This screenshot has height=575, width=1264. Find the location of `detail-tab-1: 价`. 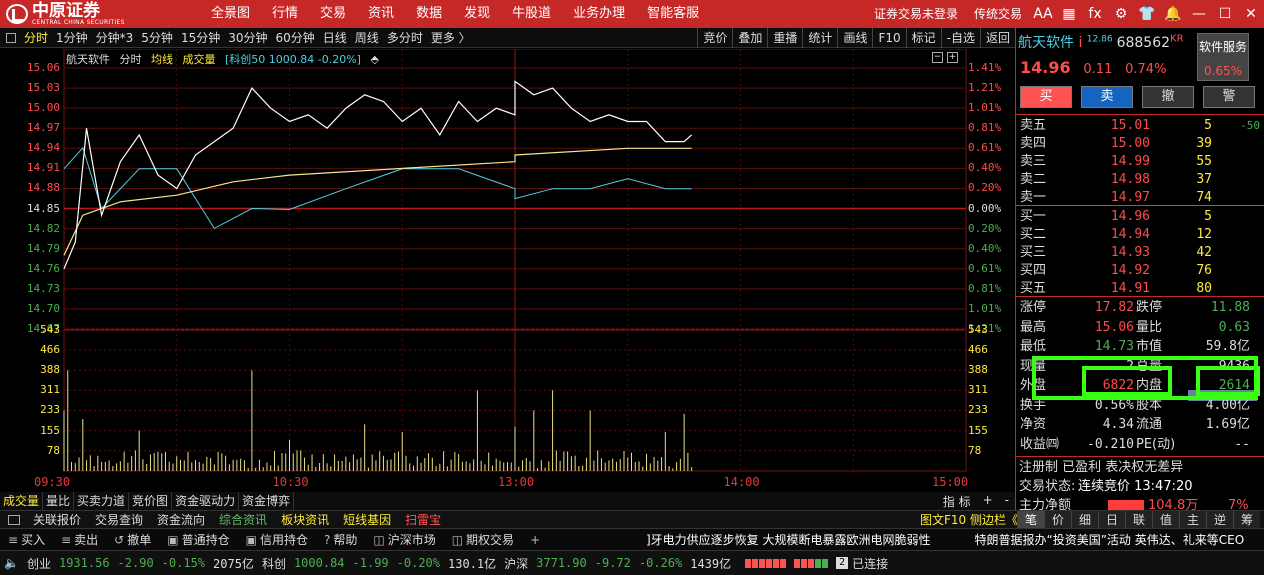

detail-tab-1: 价 is located at coordinates (1057, 520).